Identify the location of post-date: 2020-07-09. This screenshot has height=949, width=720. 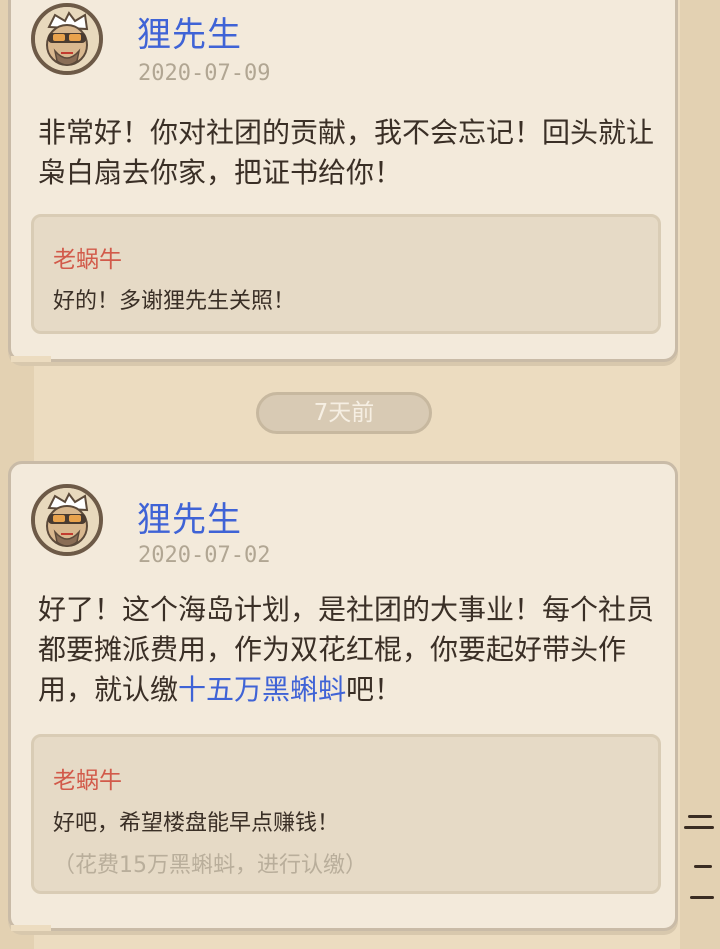
(204, 73).